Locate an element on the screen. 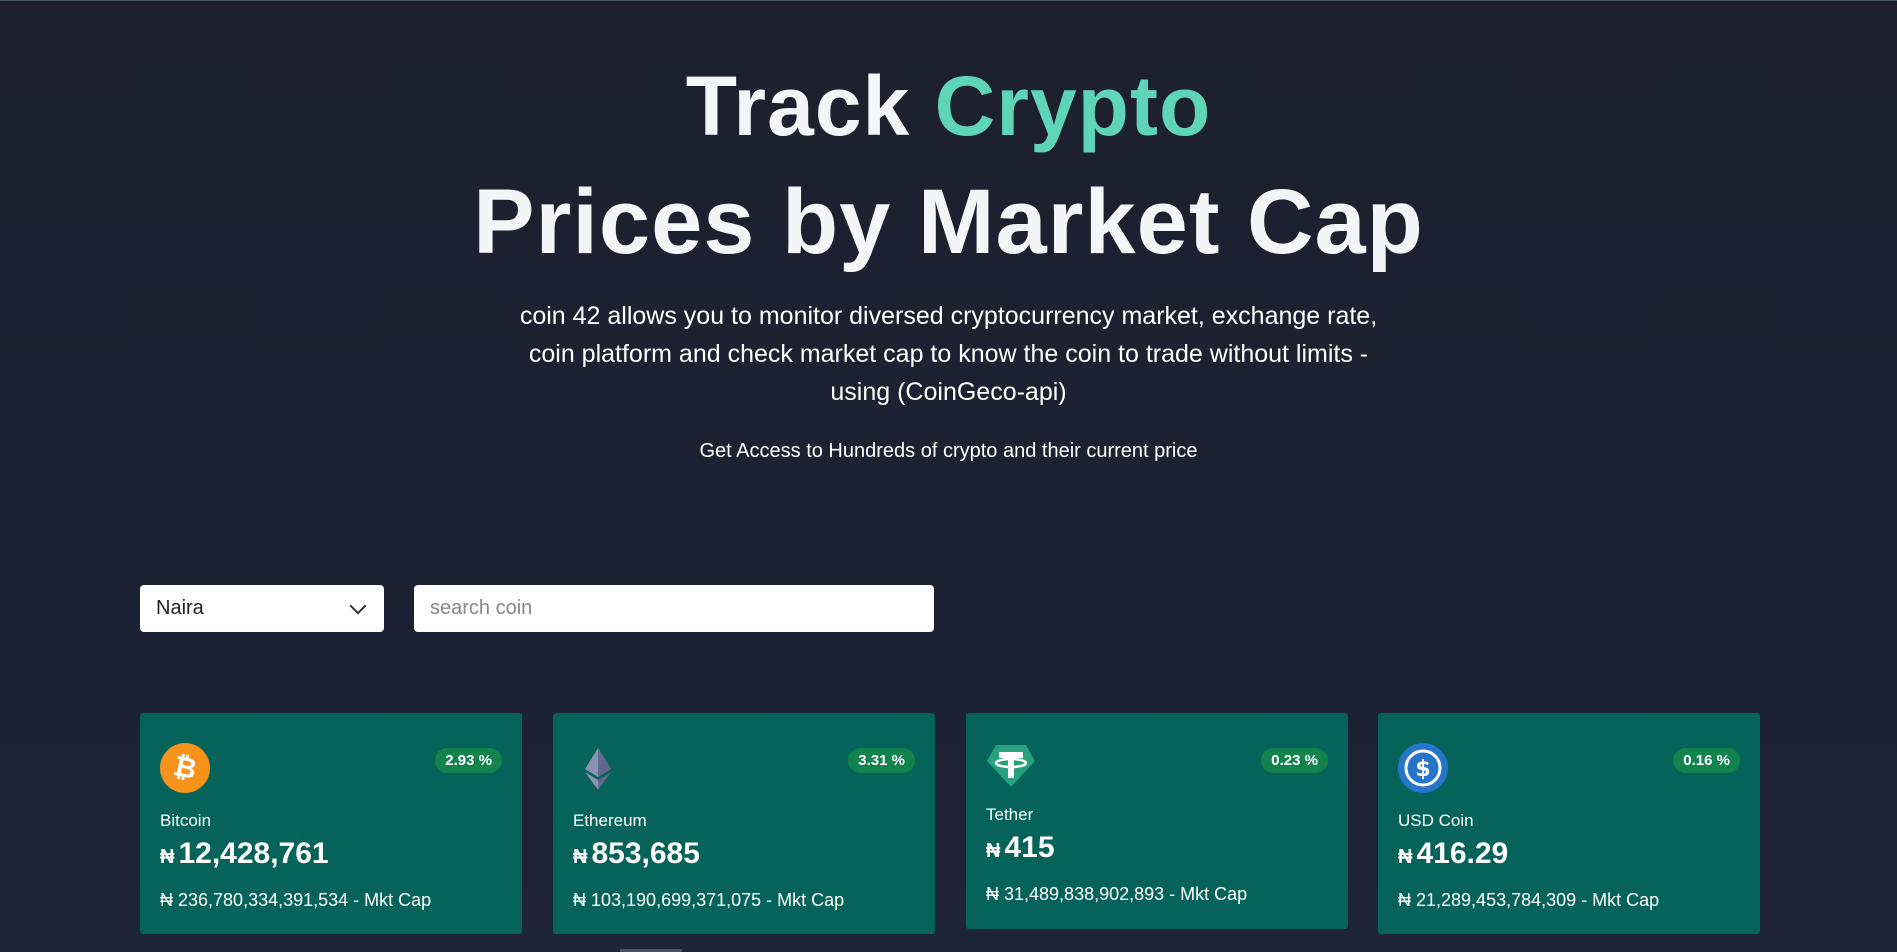 The image size is (1897, 952). coin-price: ₦ 415 is located at coordinates (1020, 848).